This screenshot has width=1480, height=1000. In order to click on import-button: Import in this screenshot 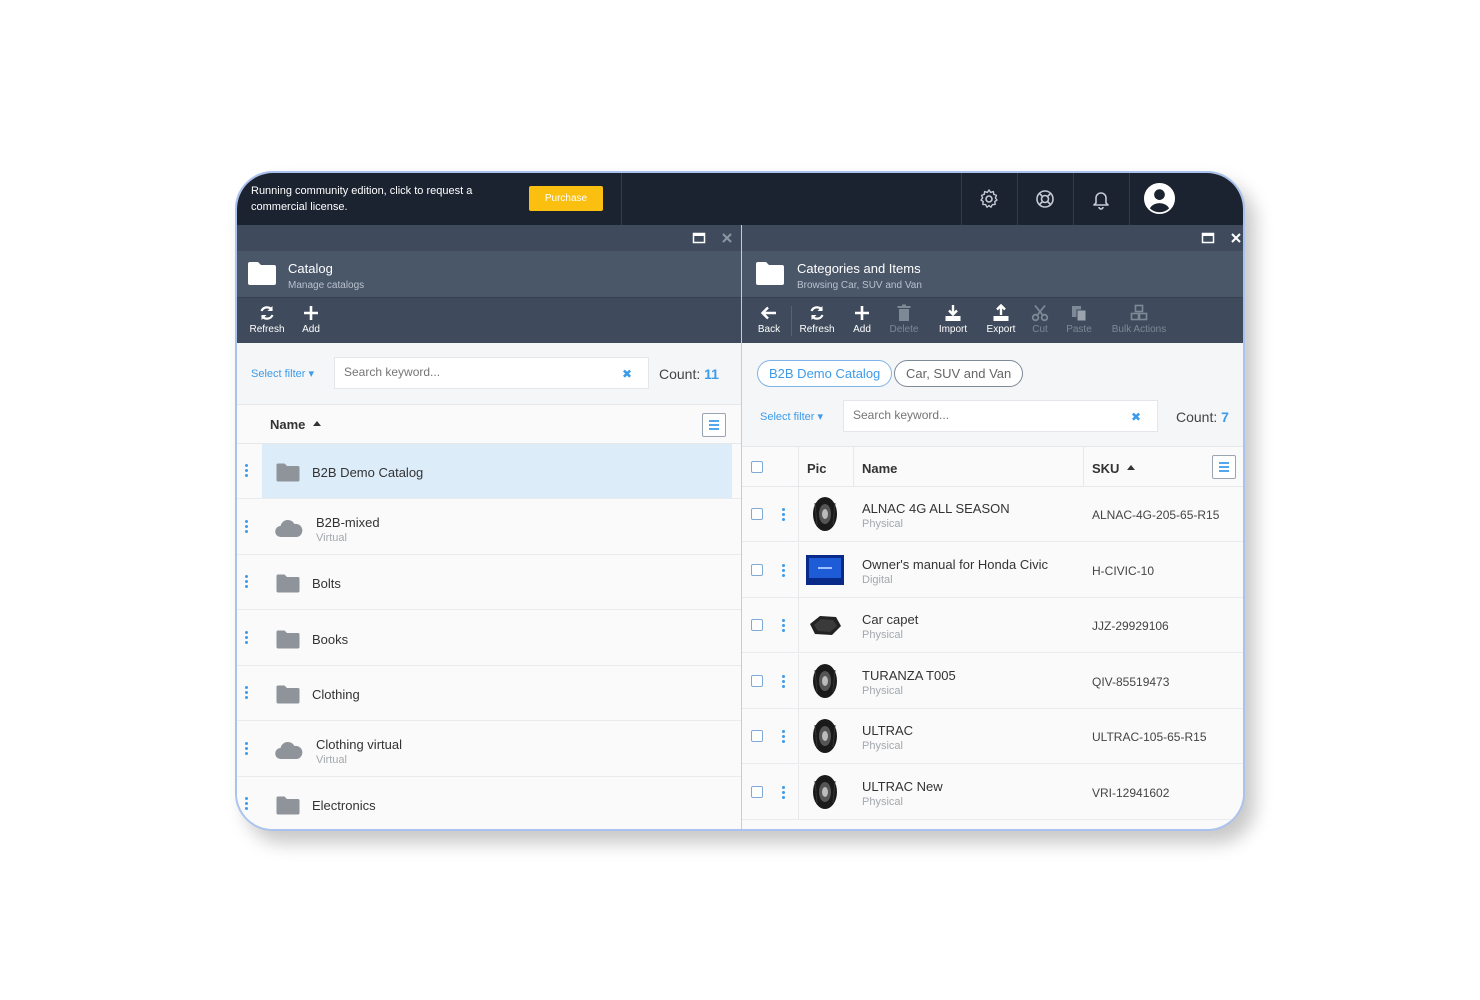, I will do `click(953, 322)`.